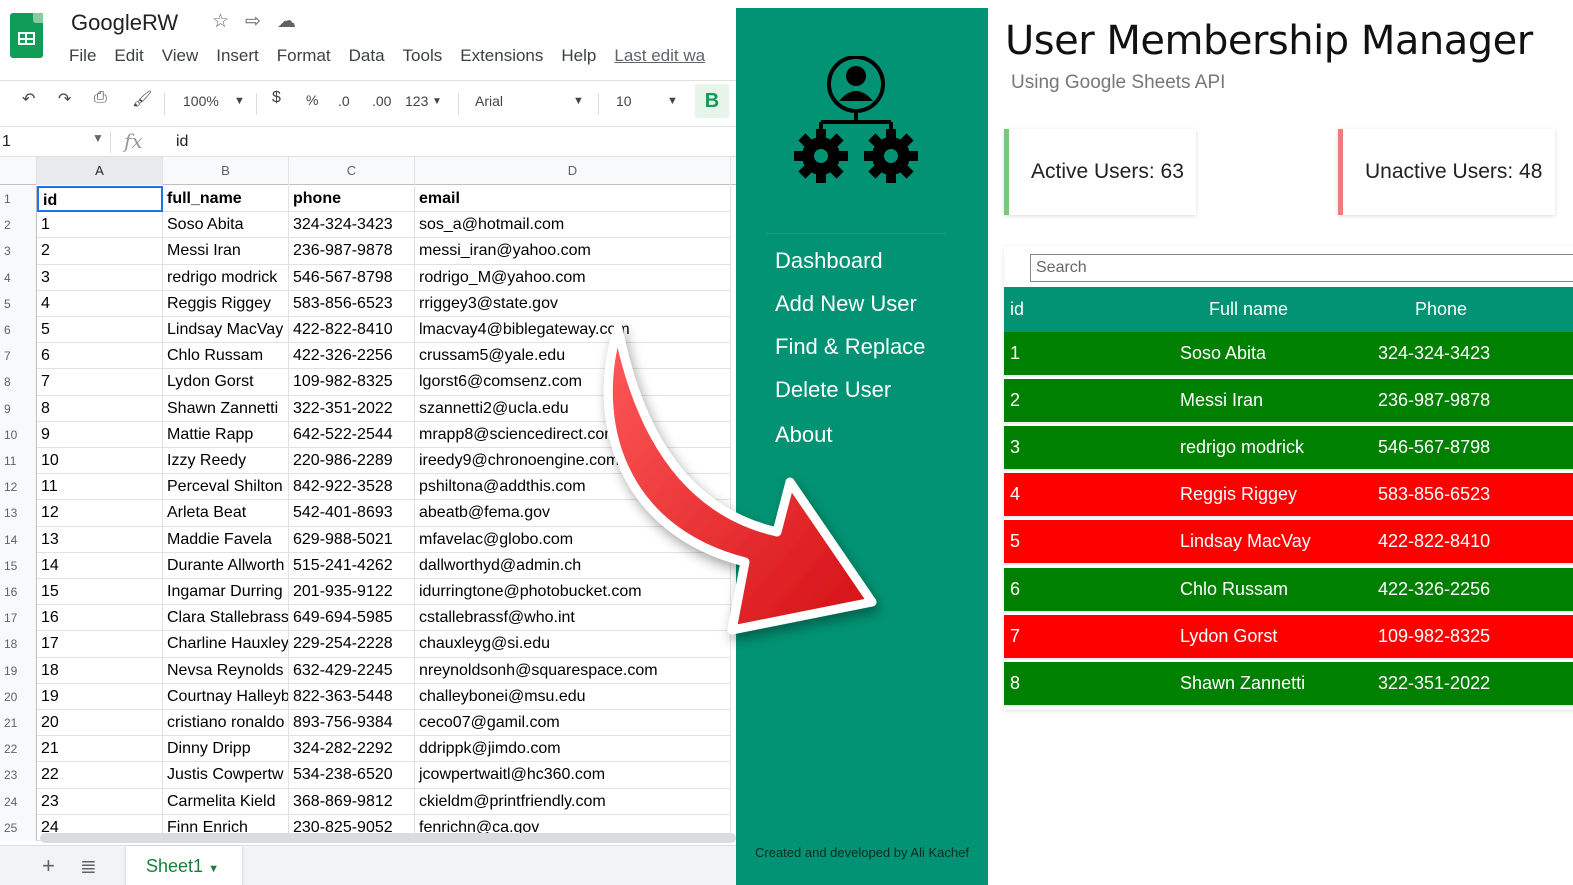  Describe the element at coordinates (573, 723) in the screenshot. I see `sheet-cell: ceco07@gamil.com` at that location.